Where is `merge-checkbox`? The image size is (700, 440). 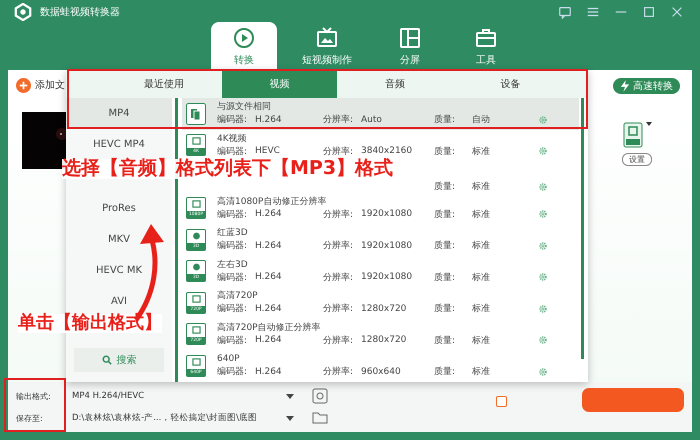 merge-checkbox is located at coordinates (501, 401).